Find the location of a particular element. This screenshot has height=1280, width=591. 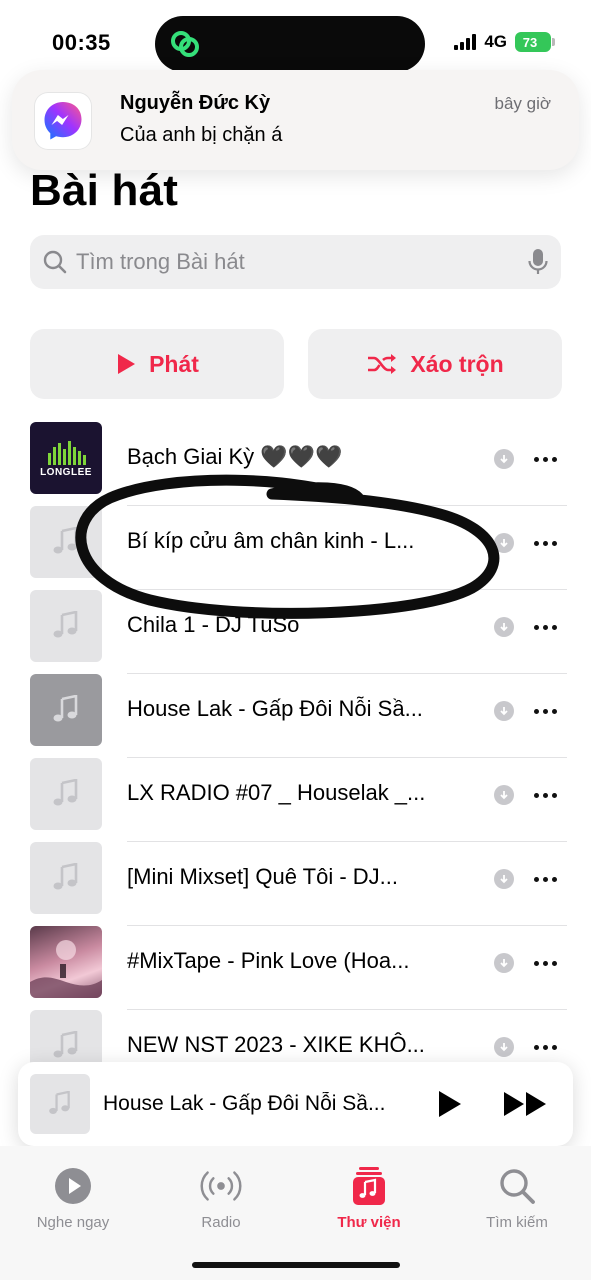

song-row: LONGLEE Bạch Giai Kỳ 🖤🖤🖤 is located at coordinates (295, 464).